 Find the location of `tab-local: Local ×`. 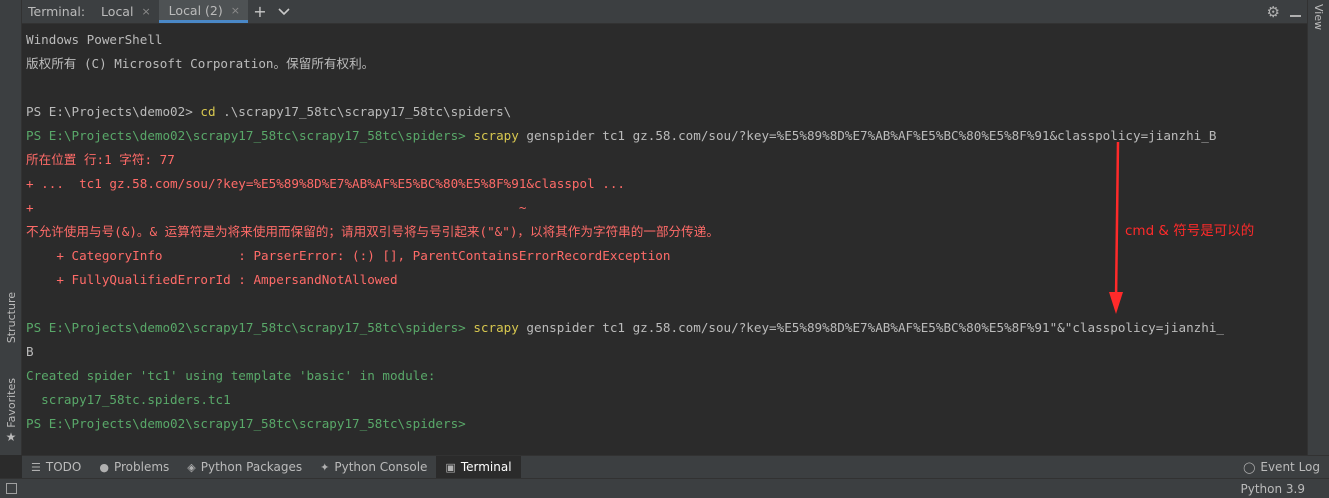

tab-local: Local × is located at coordinates (125, 11).